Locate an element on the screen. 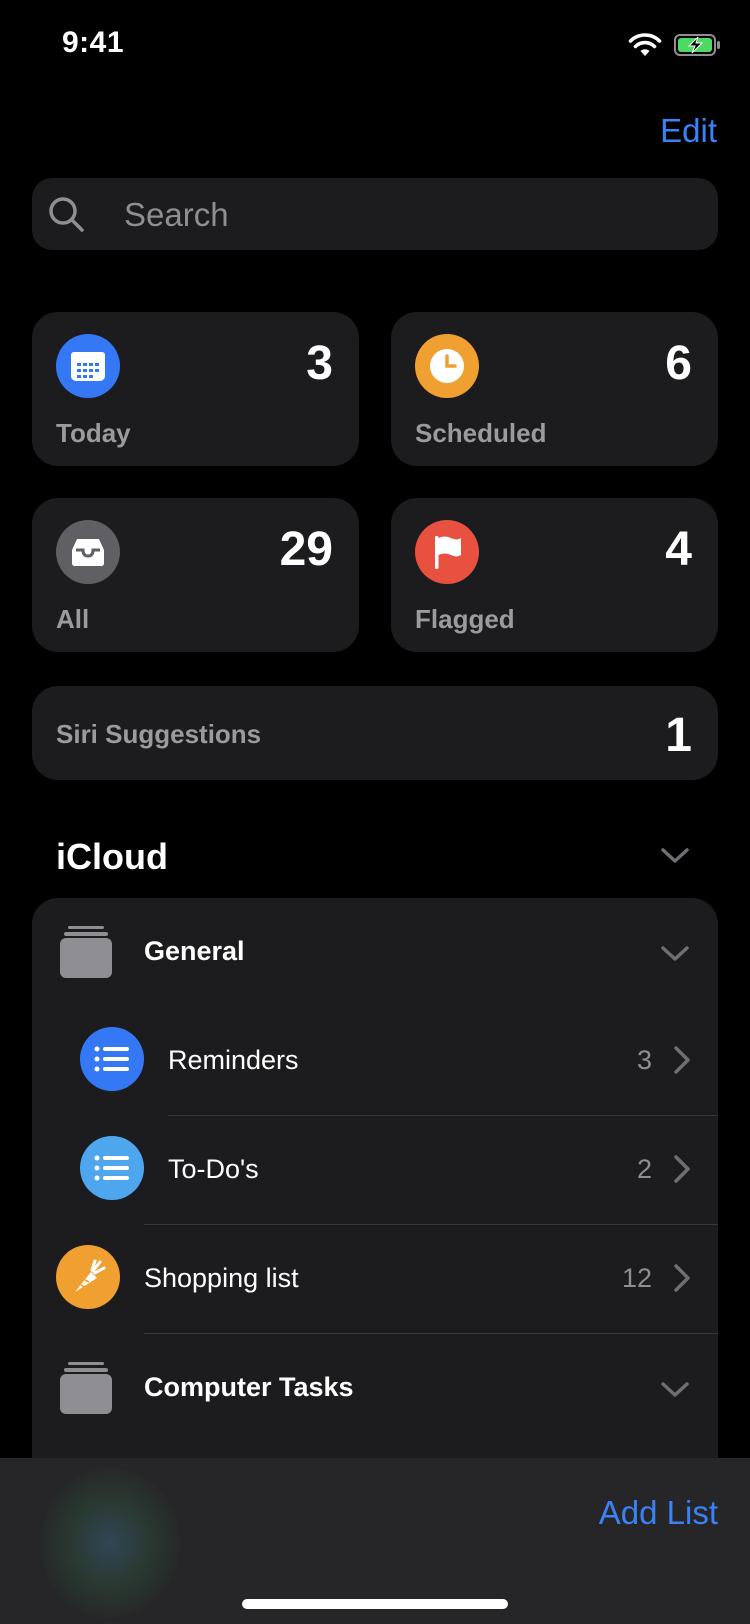  home-indicator is located at coordinates (375, 1604).